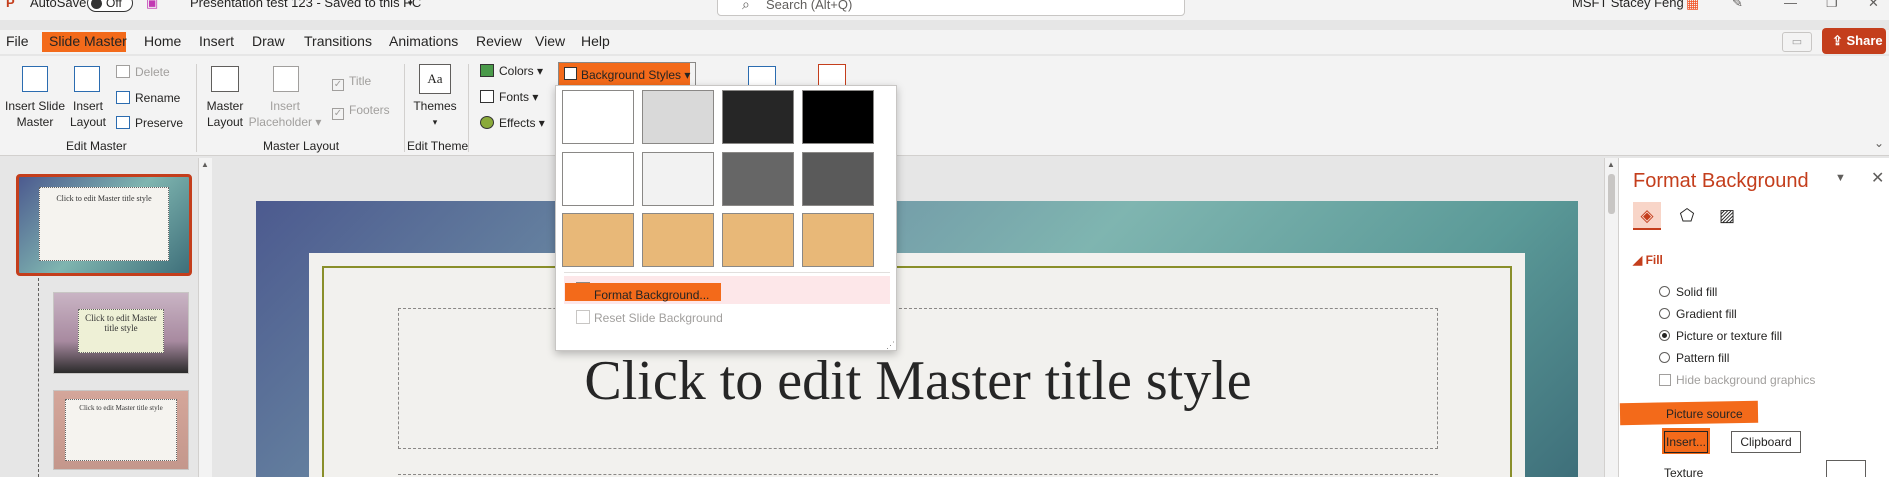  I want to click on thumbnail-layout-1: Click to edit Master title style, so click(121, 333).